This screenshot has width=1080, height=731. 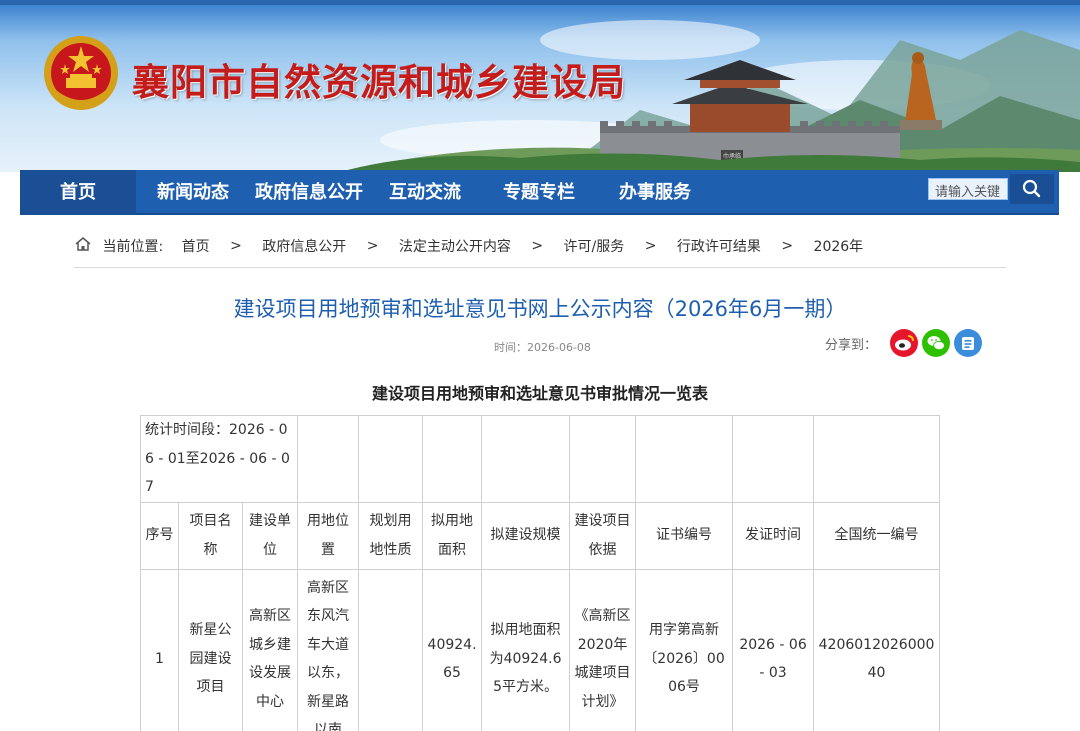 What do you see at coordinates (542, 347) in the screenshot?
I see `article-time: 时间：2026-06-08` at bounding box center [542, 347].